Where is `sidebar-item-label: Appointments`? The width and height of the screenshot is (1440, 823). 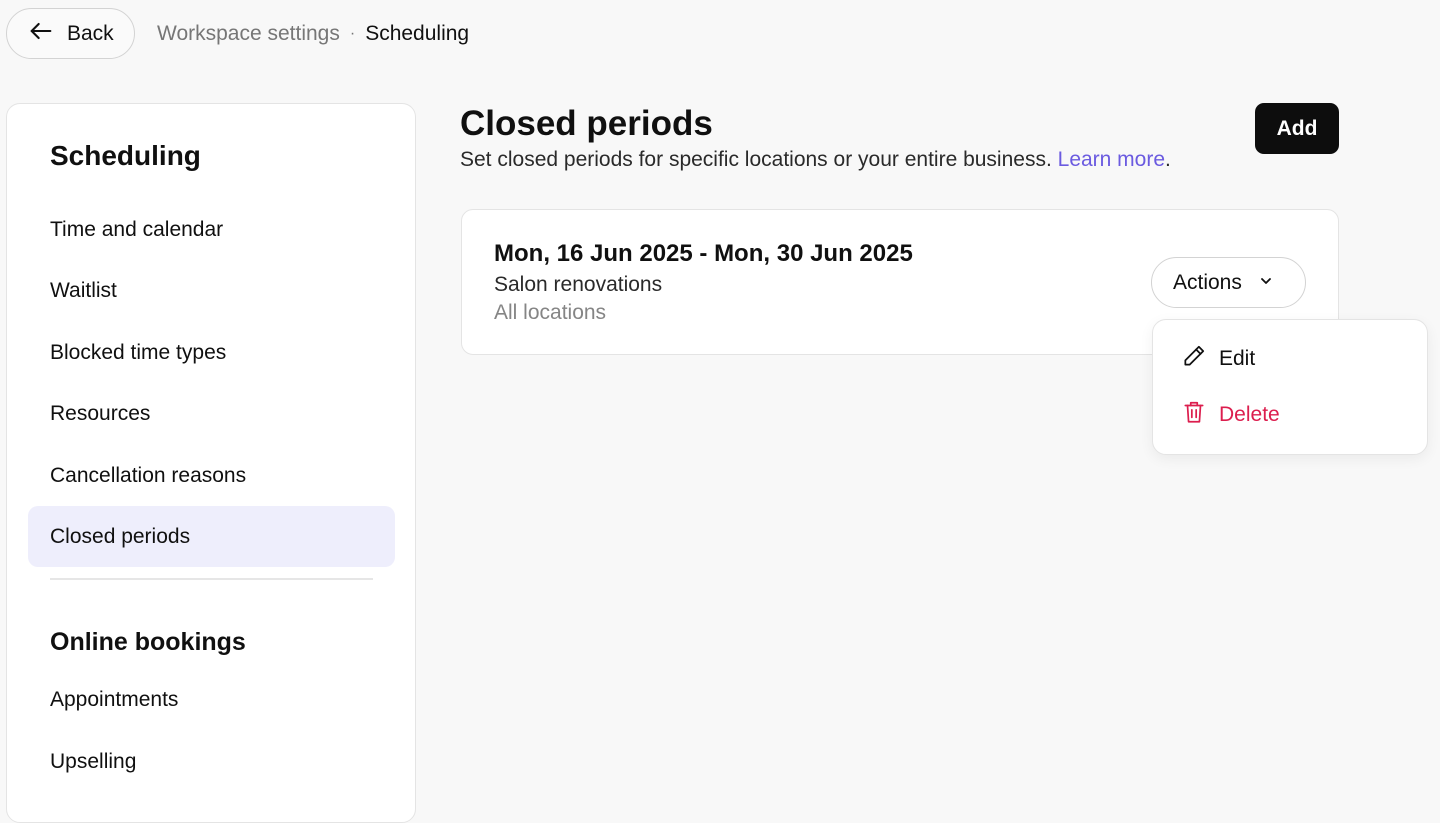
sidebar-item-label: Appointments is located at coordinates (114, 699).